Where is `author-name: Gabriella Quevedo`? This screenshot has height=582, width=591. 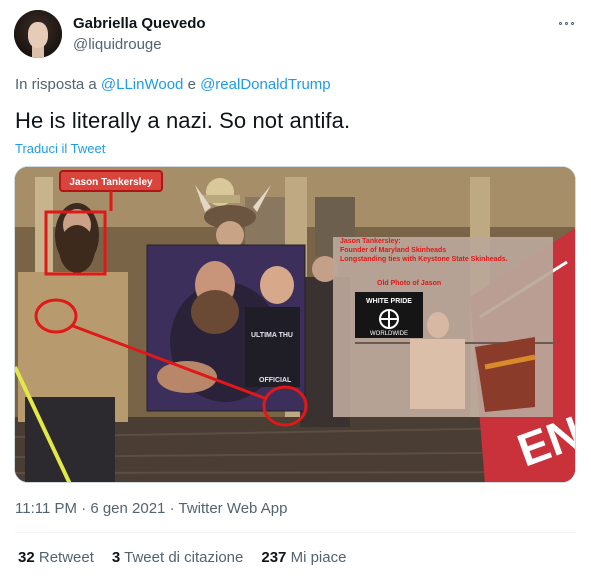 author-name: Gabriella Quevedo is located at coordinates (139, 23).